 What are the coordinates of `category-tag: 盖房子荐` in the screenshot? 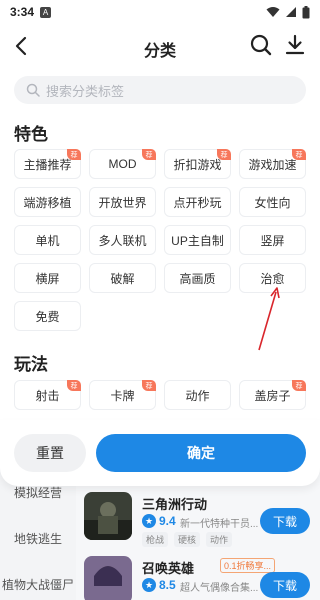 It's located at (272, 395).